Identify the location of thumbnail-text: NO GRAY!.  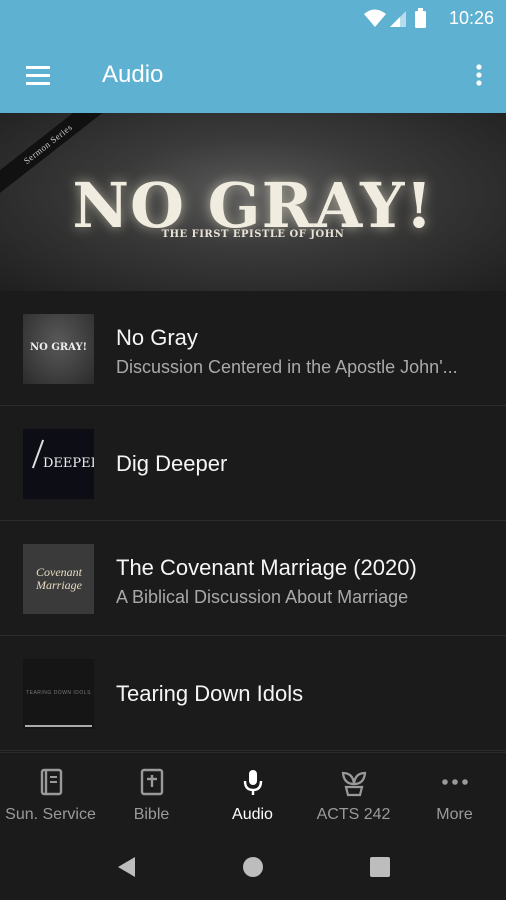
(58, 347).